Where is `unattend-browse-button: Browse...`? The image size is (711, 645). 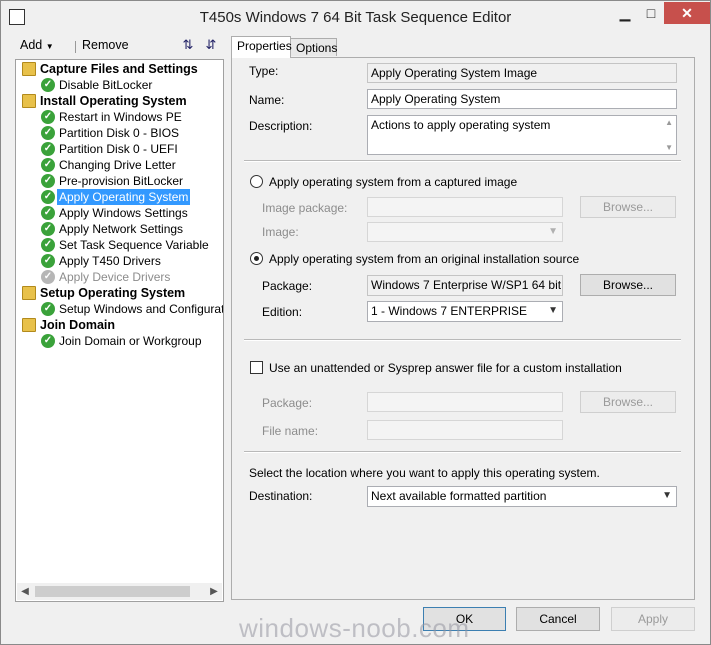
unattend-browse-button: Browse... is located at coordinates (628, 402).